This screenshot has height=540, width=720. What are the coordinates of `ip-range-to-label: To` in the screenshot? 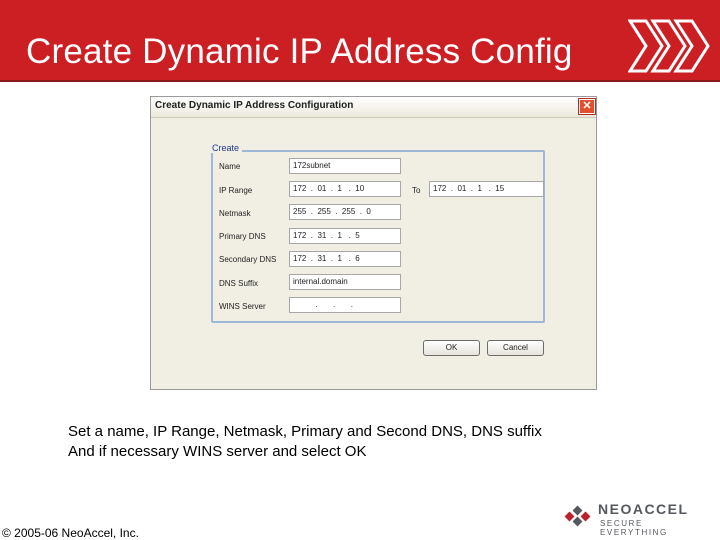 It's located at (416, 190).